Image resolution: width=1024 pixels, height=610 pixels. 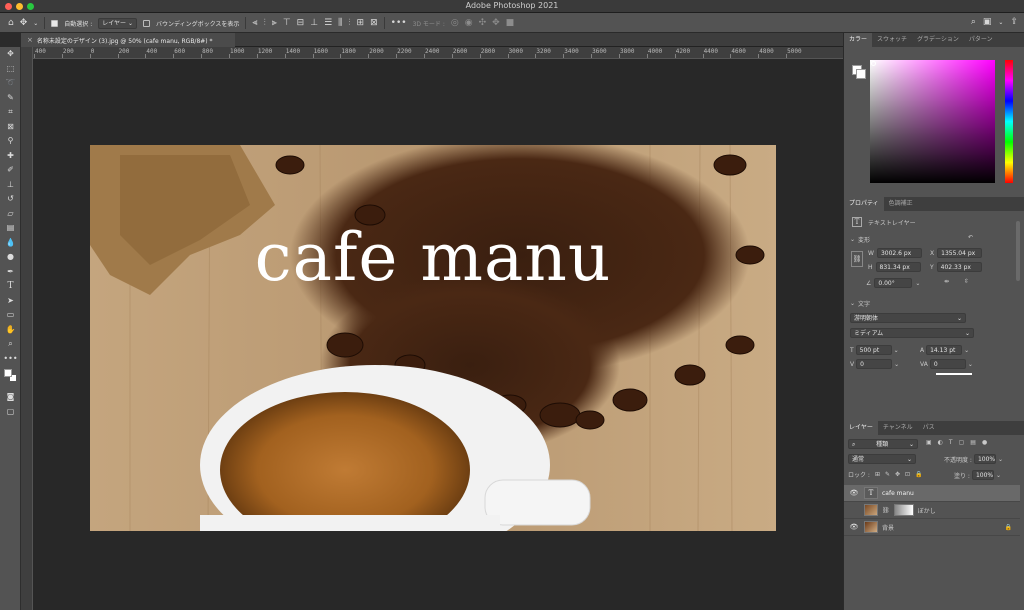 I want to click on link-dimensions-icon: ⛓, so click(x=857, y=259).